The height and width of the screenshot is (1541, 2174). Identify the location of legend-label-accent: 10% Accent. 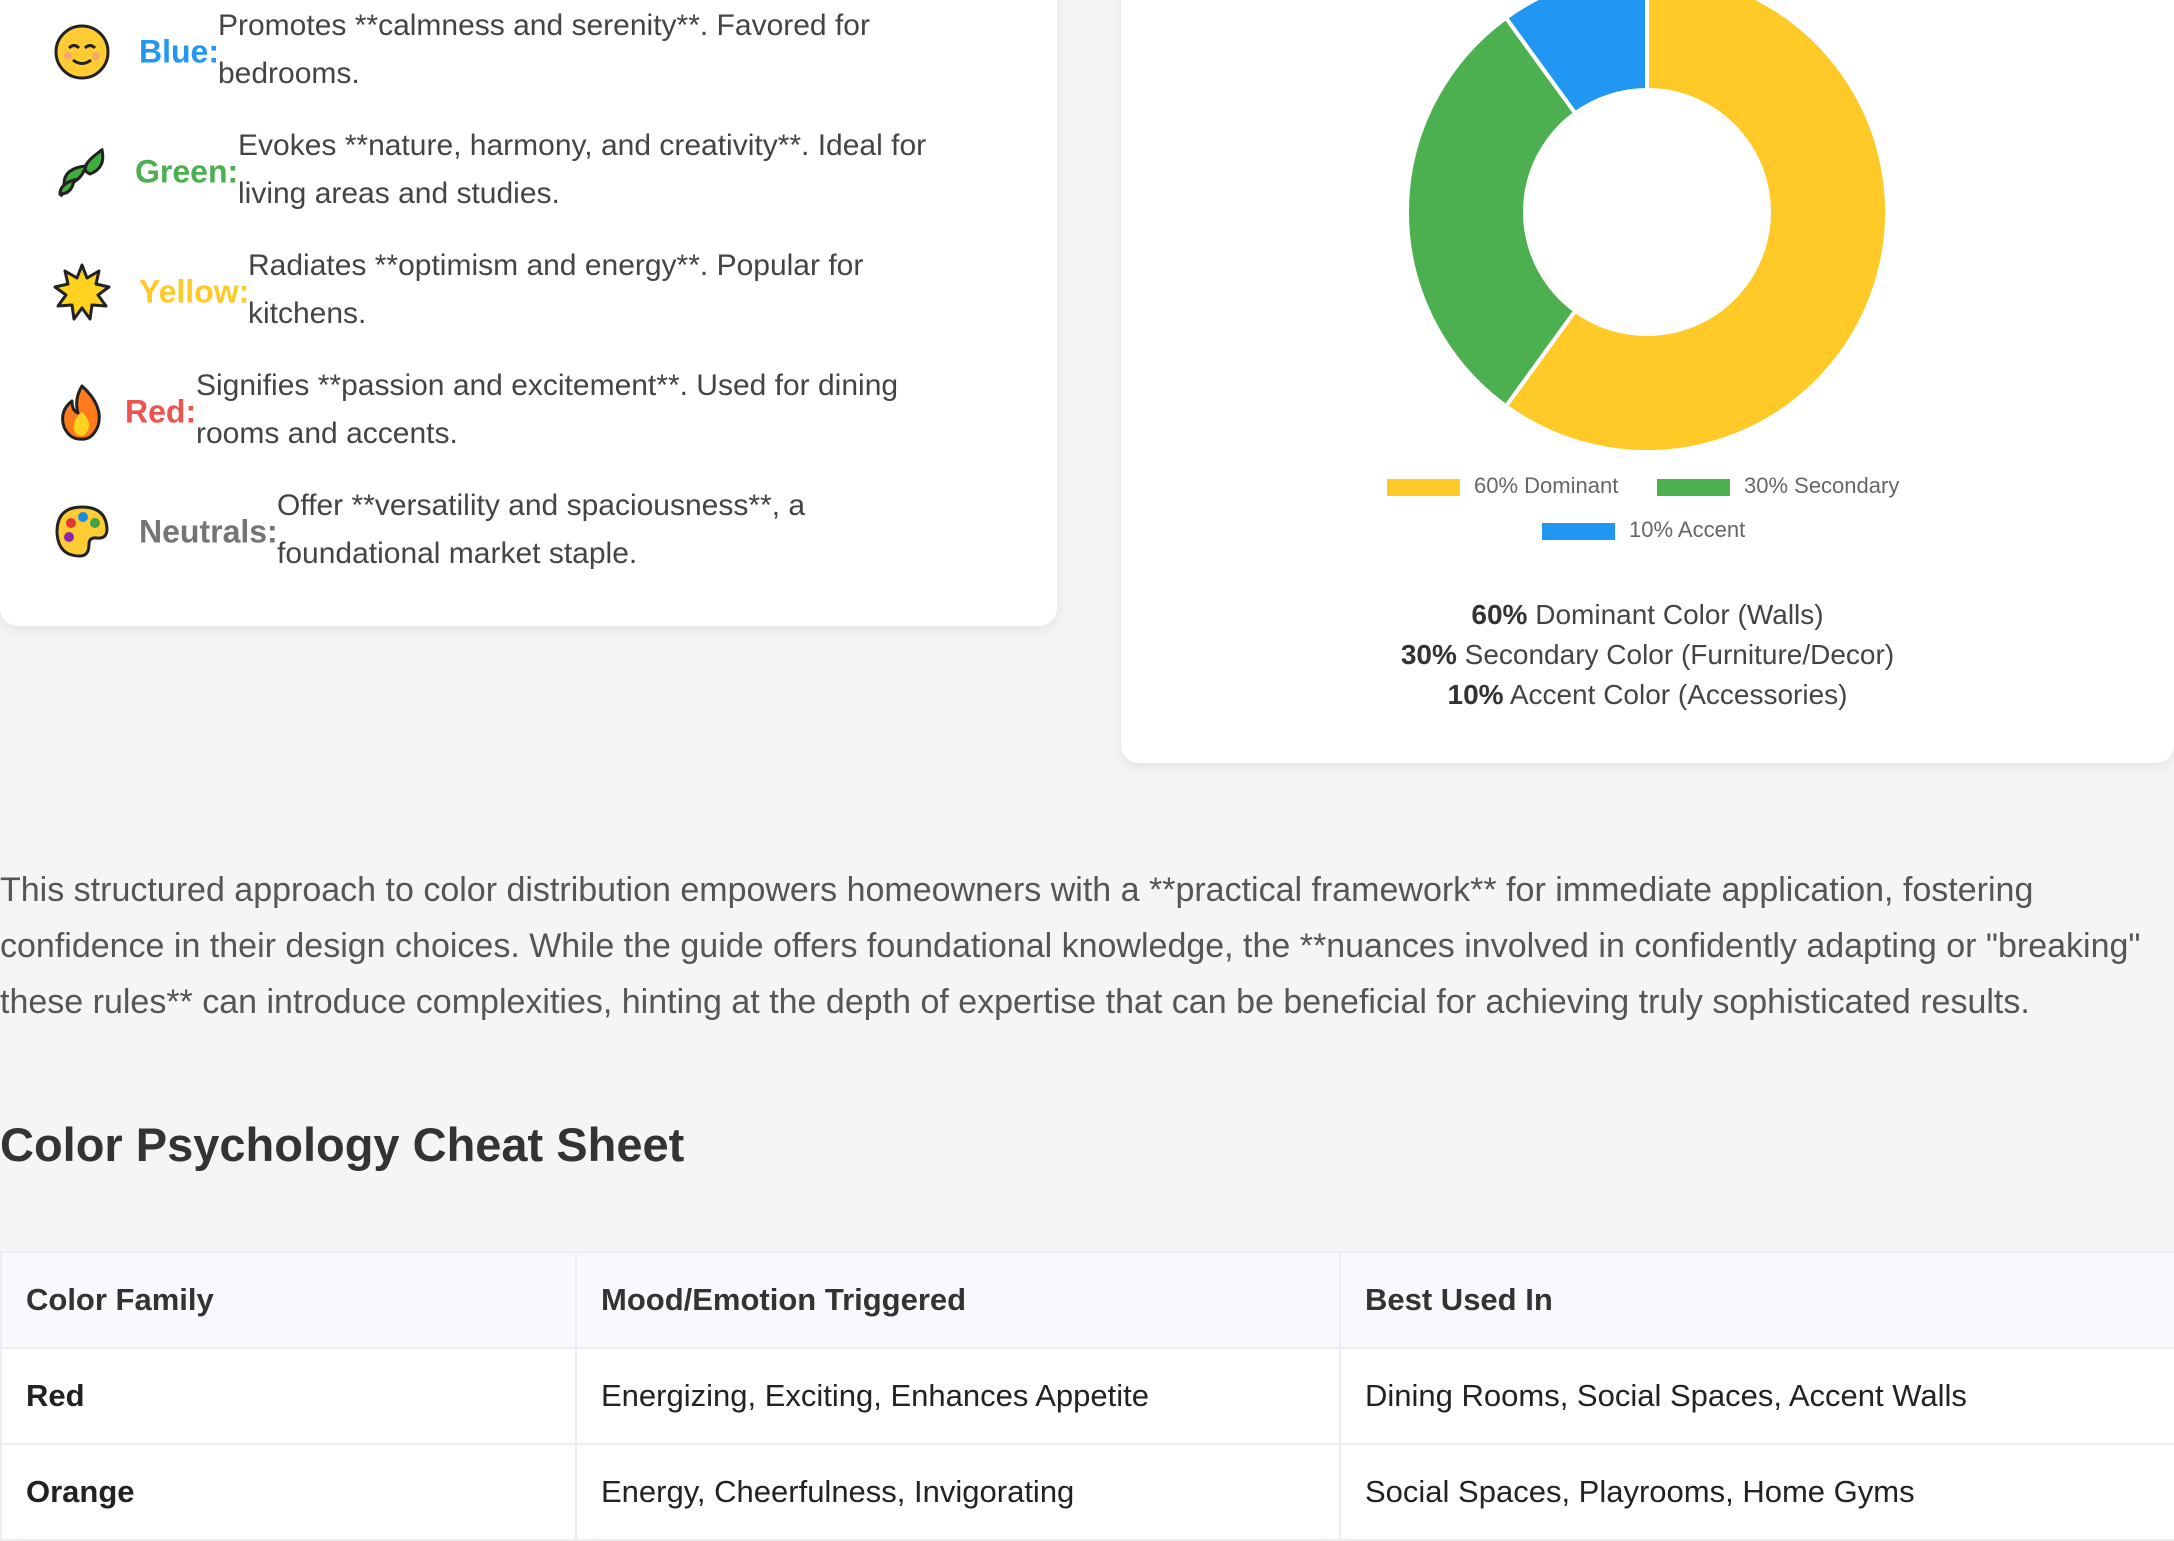
(1687, 529).